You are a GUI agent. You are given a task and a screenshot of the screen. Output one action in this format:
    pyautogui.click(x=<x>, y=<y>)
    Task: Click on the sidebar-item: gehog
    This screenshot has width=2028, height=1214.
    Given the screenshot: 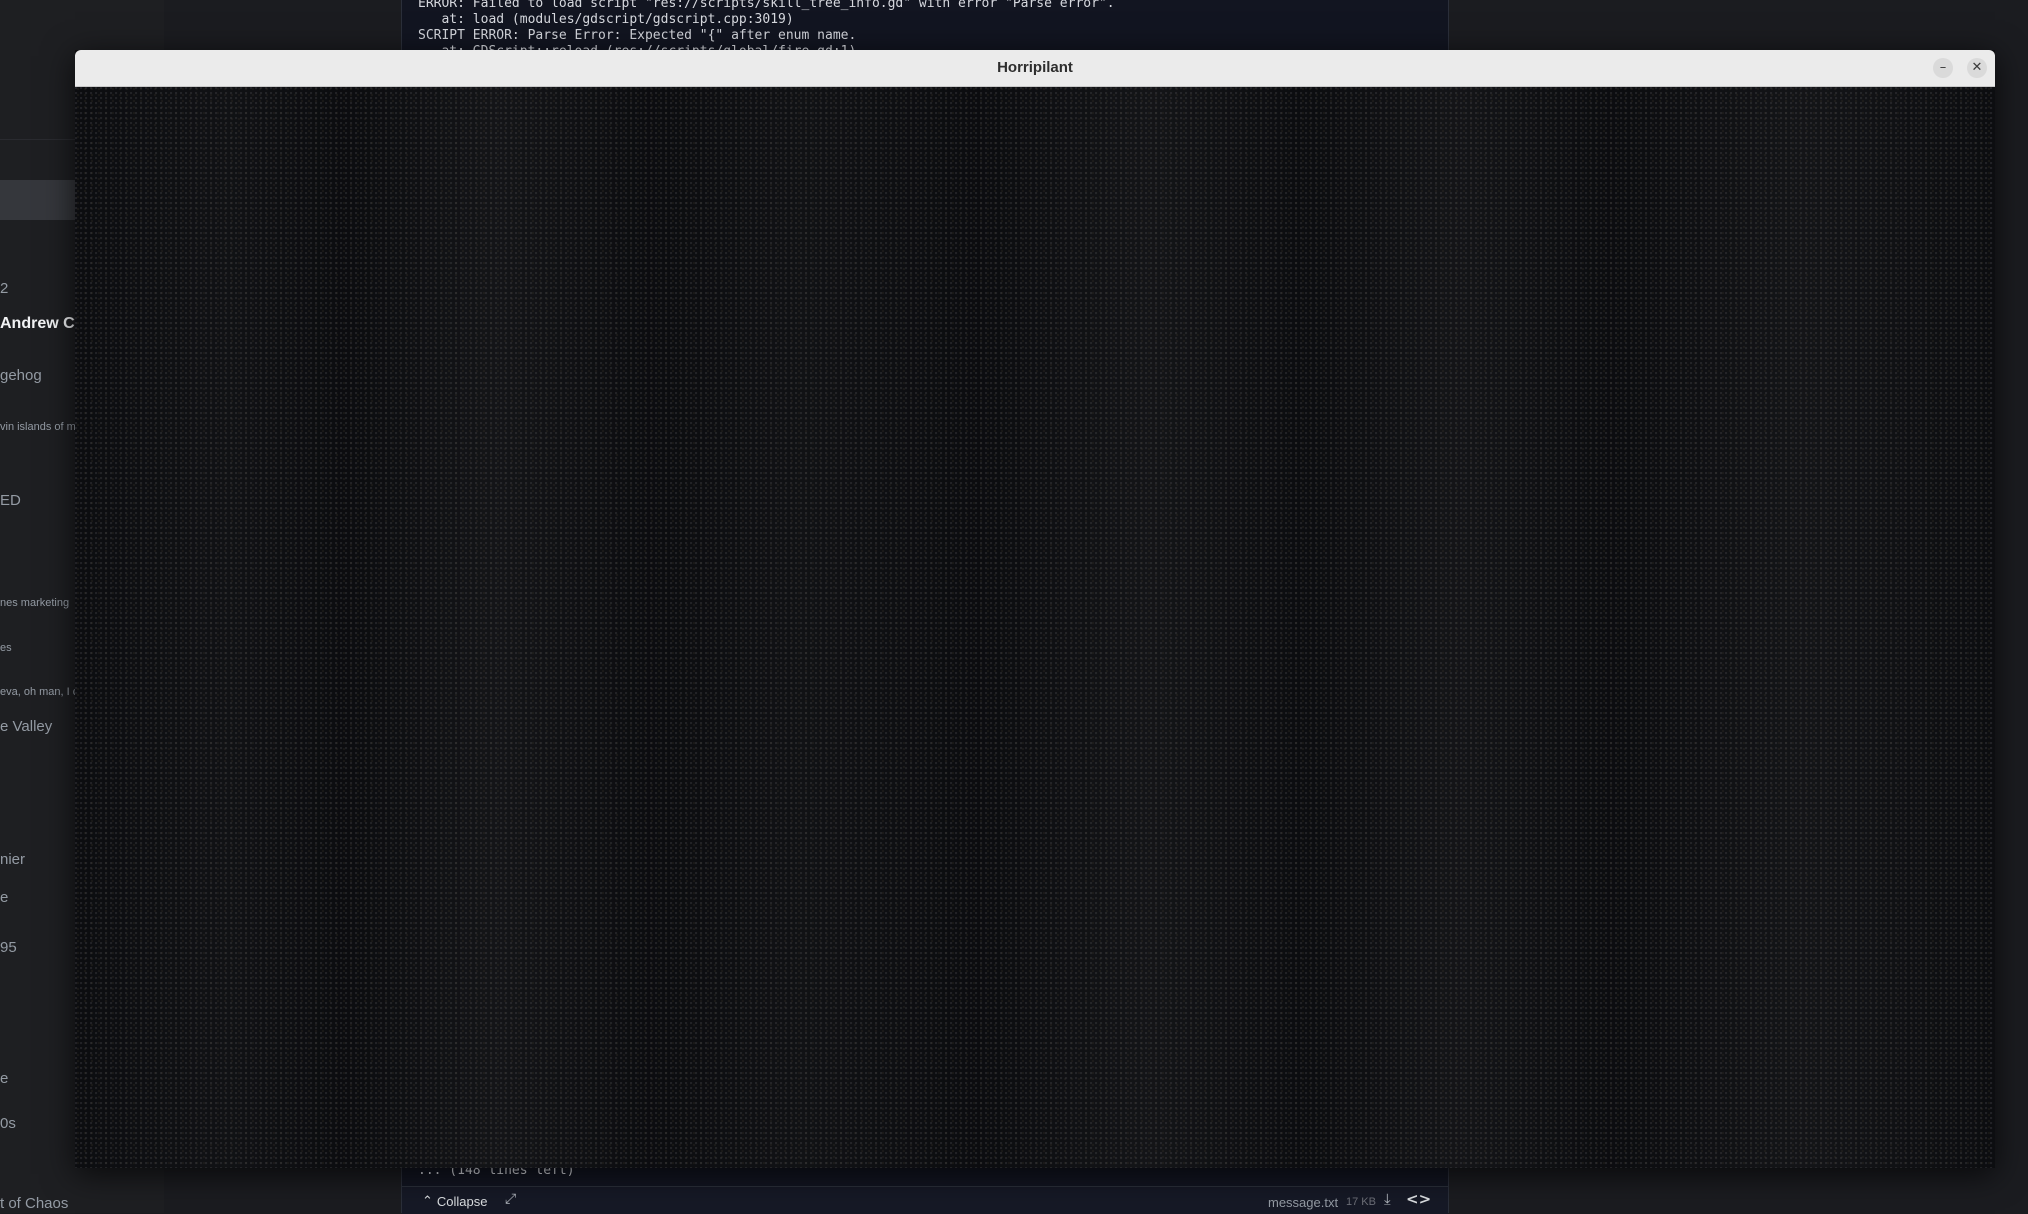 What is the action you would take?
    pyautogui.click(x=38, y=375)
    